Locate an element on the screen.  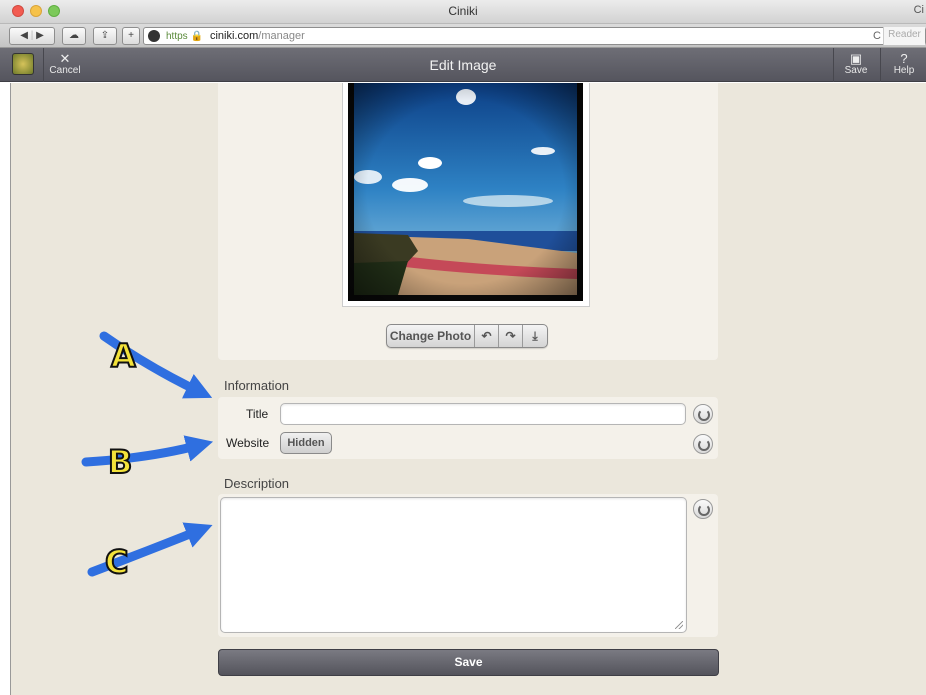
annotation-overlay is located at coordinates (147, 454).